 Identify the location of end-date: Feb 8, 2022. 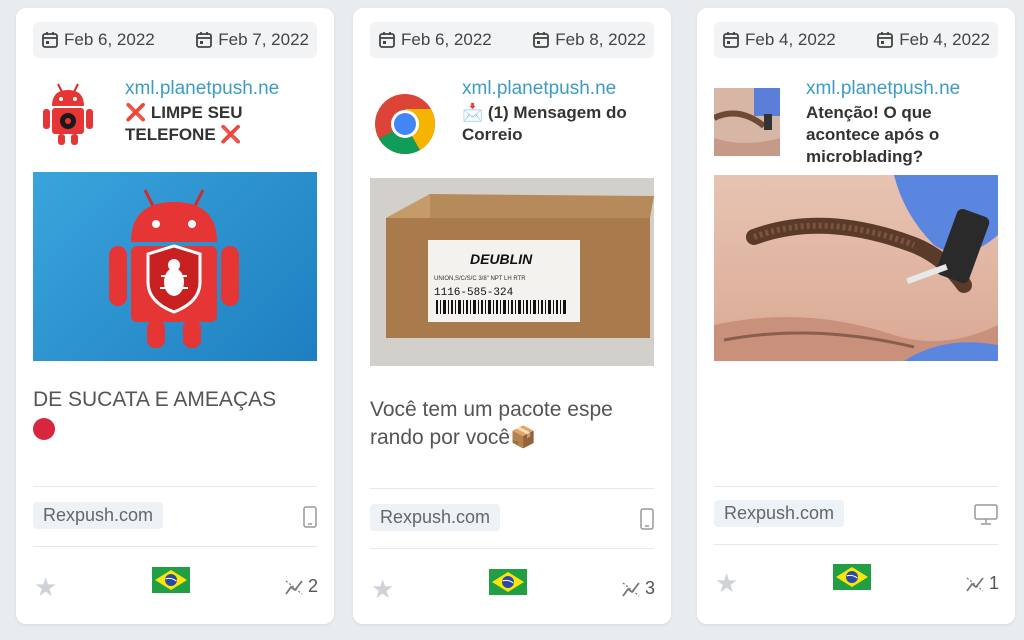
(589, 40).